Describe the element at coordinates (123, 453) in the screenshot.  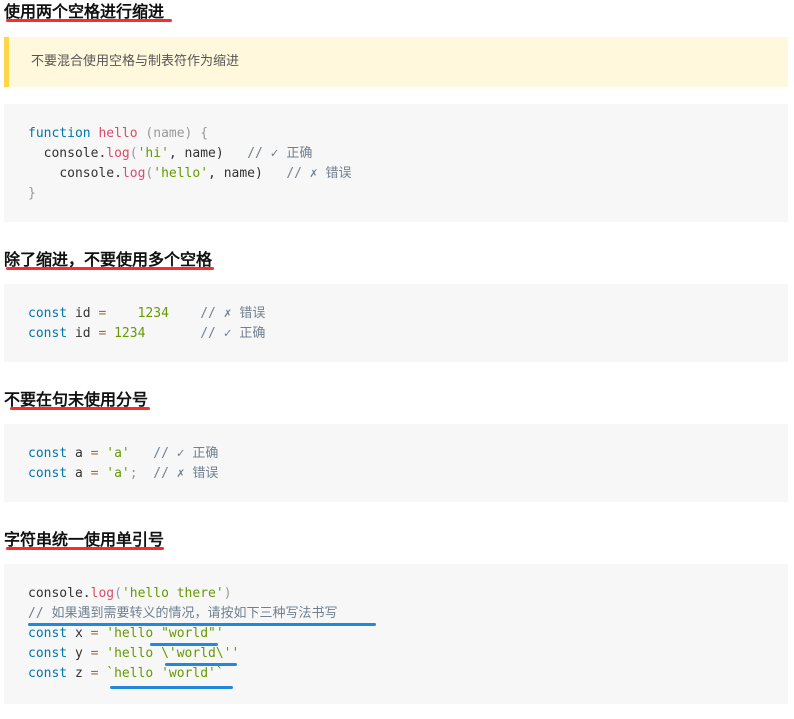
I see `code-line: const a = 'a' // ✓ 正确` at that location.